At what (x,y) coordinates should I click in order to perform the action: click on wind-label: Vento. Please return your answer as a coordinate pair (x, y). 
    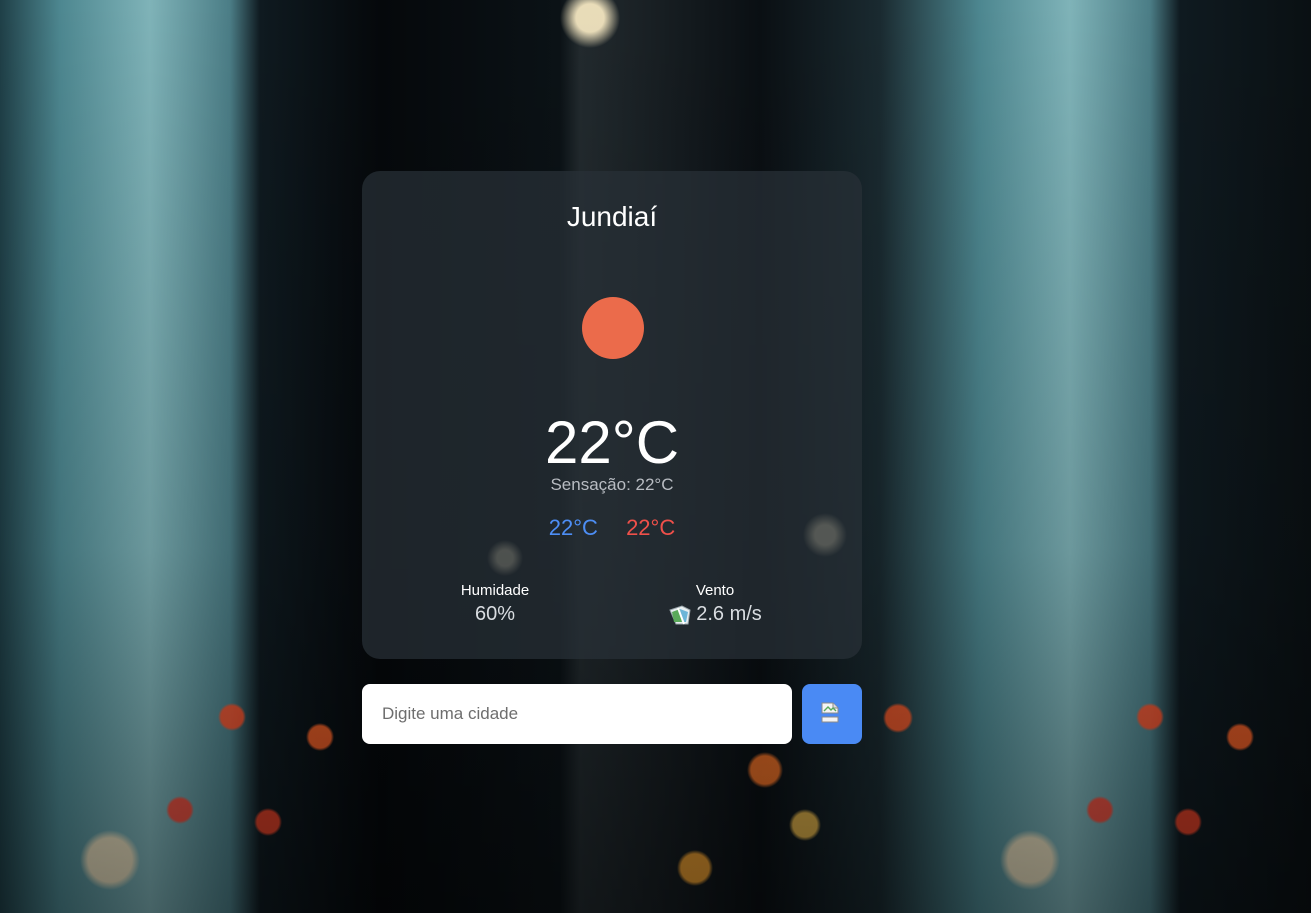
    Looking at the image, I should click on (715, 590).